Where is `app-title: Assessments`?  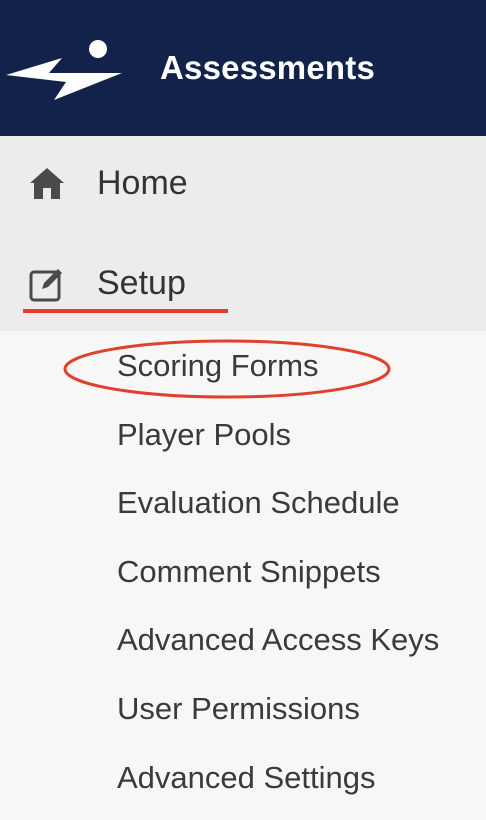 app-title: Assessments is located at coordinates (267, 67).